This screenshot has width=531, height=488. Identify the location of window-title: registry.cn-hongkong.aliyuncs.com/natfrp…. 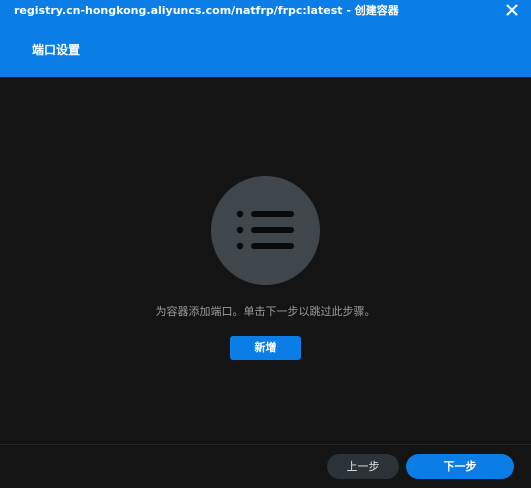
(206, 10).